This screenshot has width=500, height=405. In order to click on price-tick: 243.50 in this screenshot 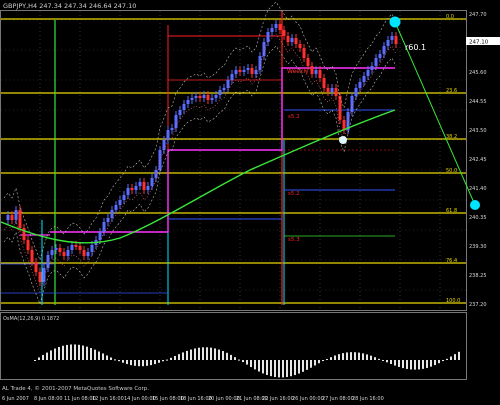, I will do `click(478, 131)`.